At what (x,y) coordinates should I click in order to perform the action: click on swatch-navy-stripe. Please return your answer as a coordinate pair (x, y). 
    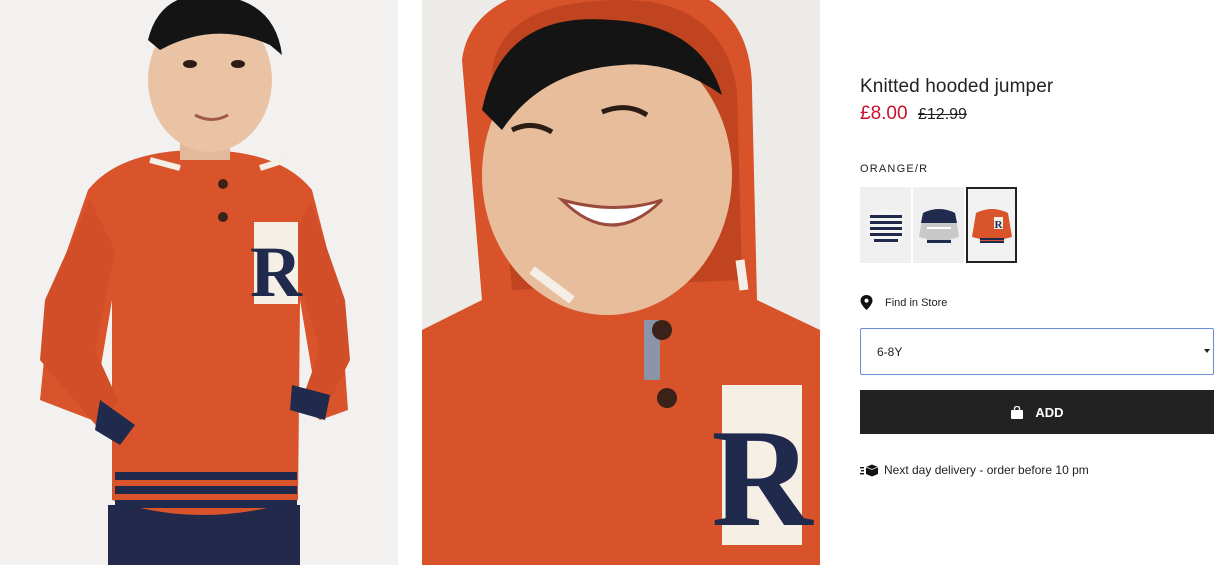
    Looking at the image, I should click on (885, 225).